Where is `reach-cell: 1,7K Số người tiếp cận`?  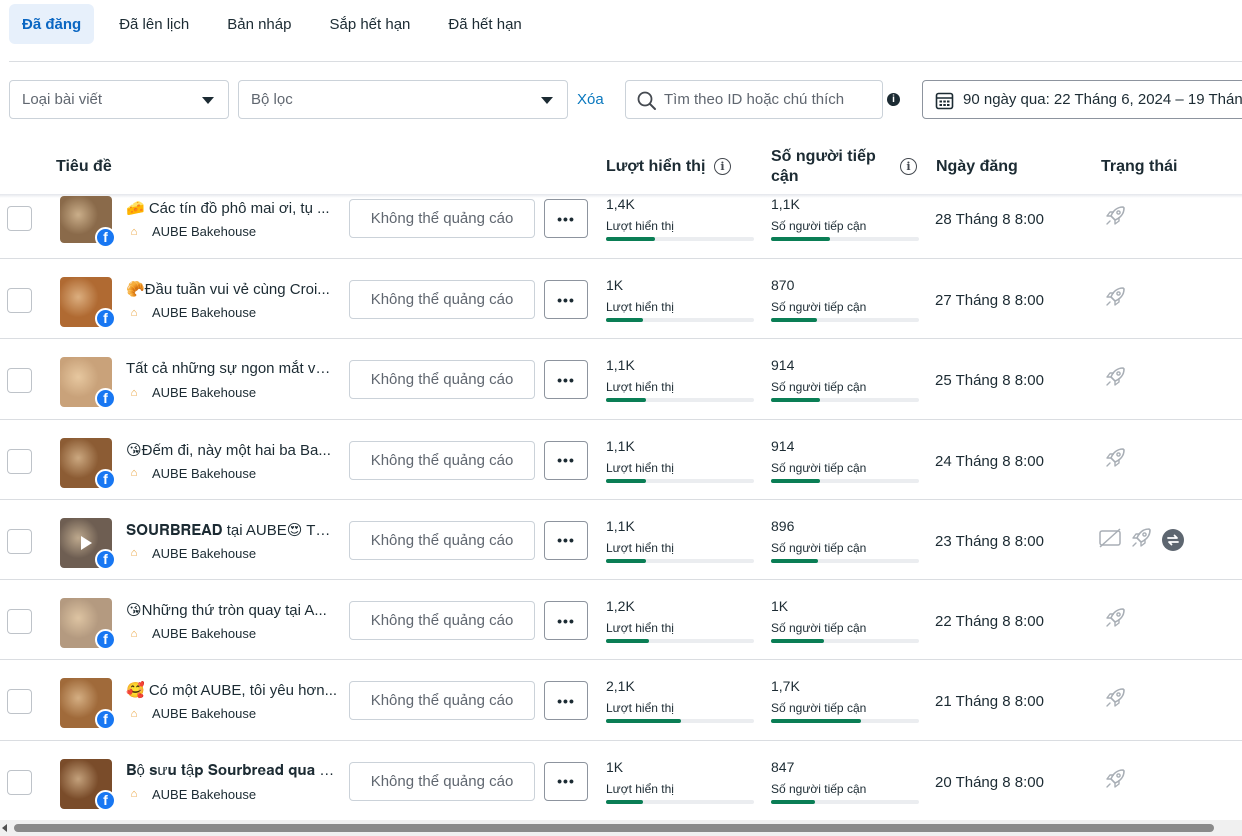
reach-cell: 1,7K Số người tiếp cận is located at coordinates (845, 701).